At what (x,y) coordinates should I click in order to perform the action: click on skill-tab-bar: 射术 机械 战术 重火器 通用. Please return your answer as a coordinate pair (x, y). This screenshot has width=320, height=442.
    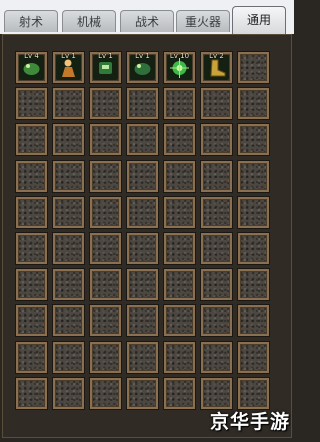
    Looking at the image, I should click on (147, 17).